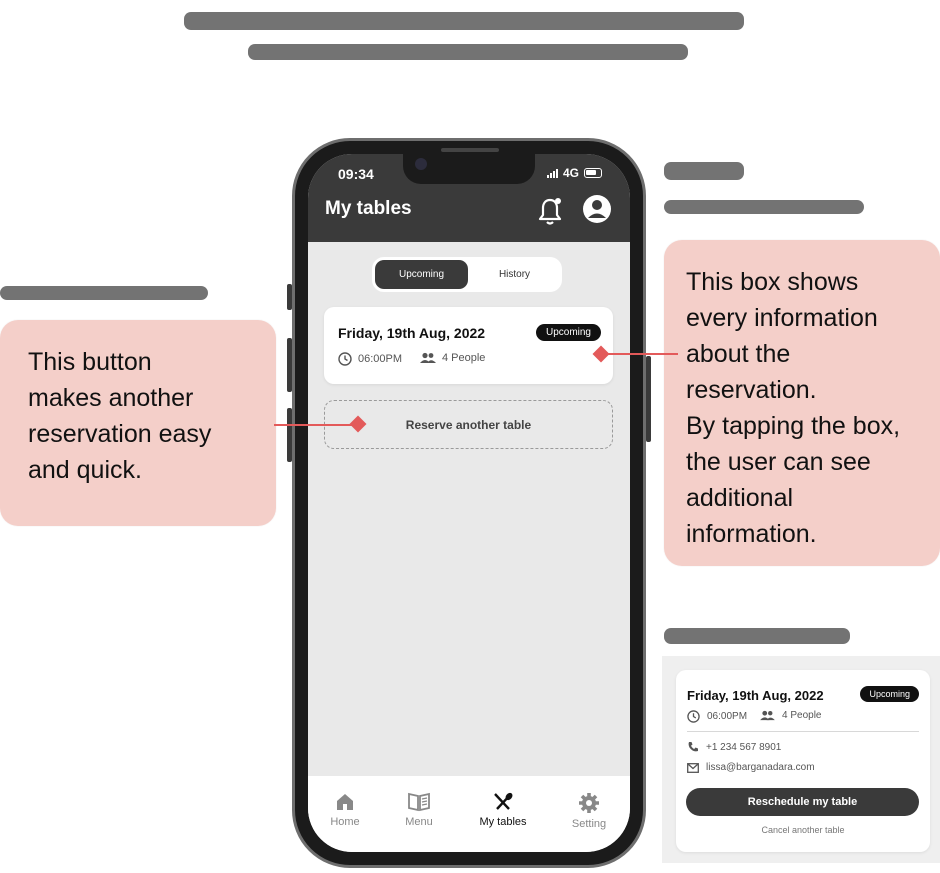  I want to click on callout-line: This button, so click(90, 362).